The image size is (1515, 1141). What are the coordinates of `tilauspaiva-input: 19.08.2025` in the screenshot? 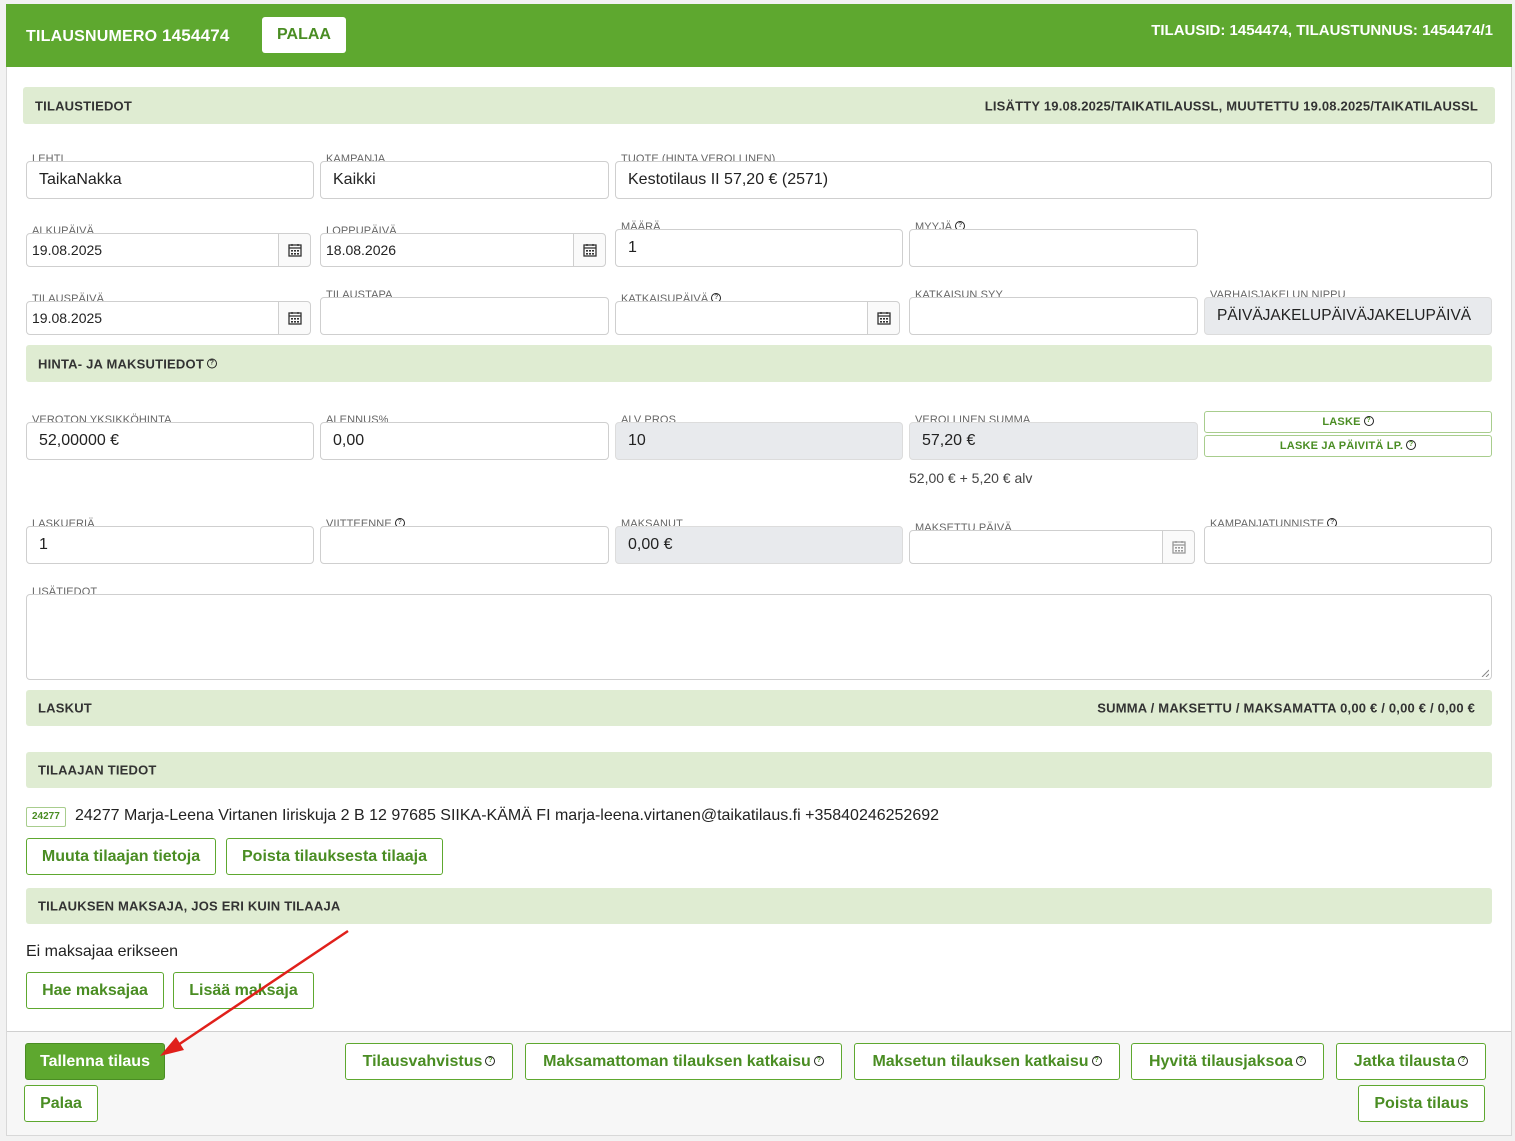 It's located at (152, 318).